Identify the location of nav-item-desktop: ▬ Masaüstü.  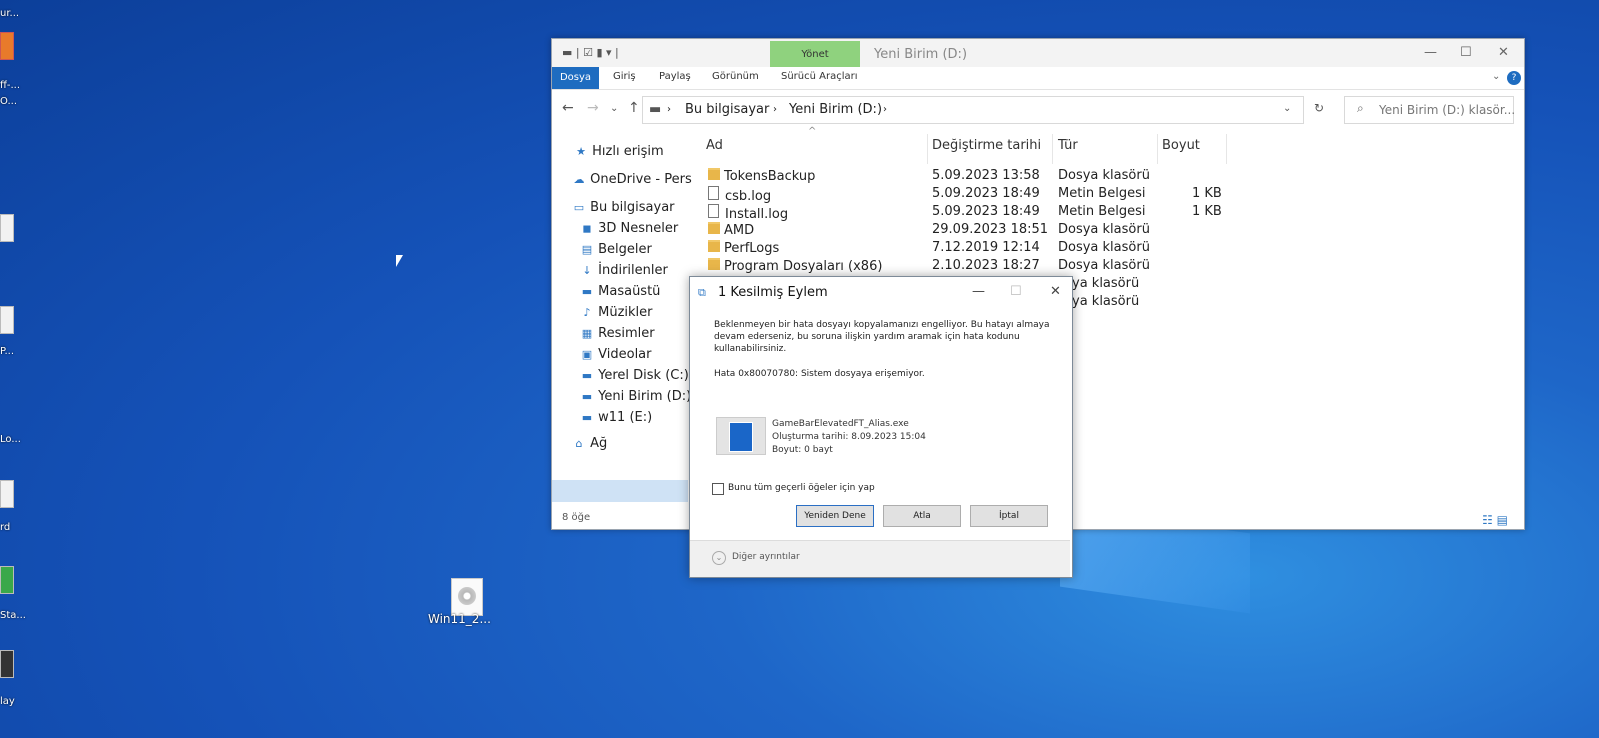
(620, 294).